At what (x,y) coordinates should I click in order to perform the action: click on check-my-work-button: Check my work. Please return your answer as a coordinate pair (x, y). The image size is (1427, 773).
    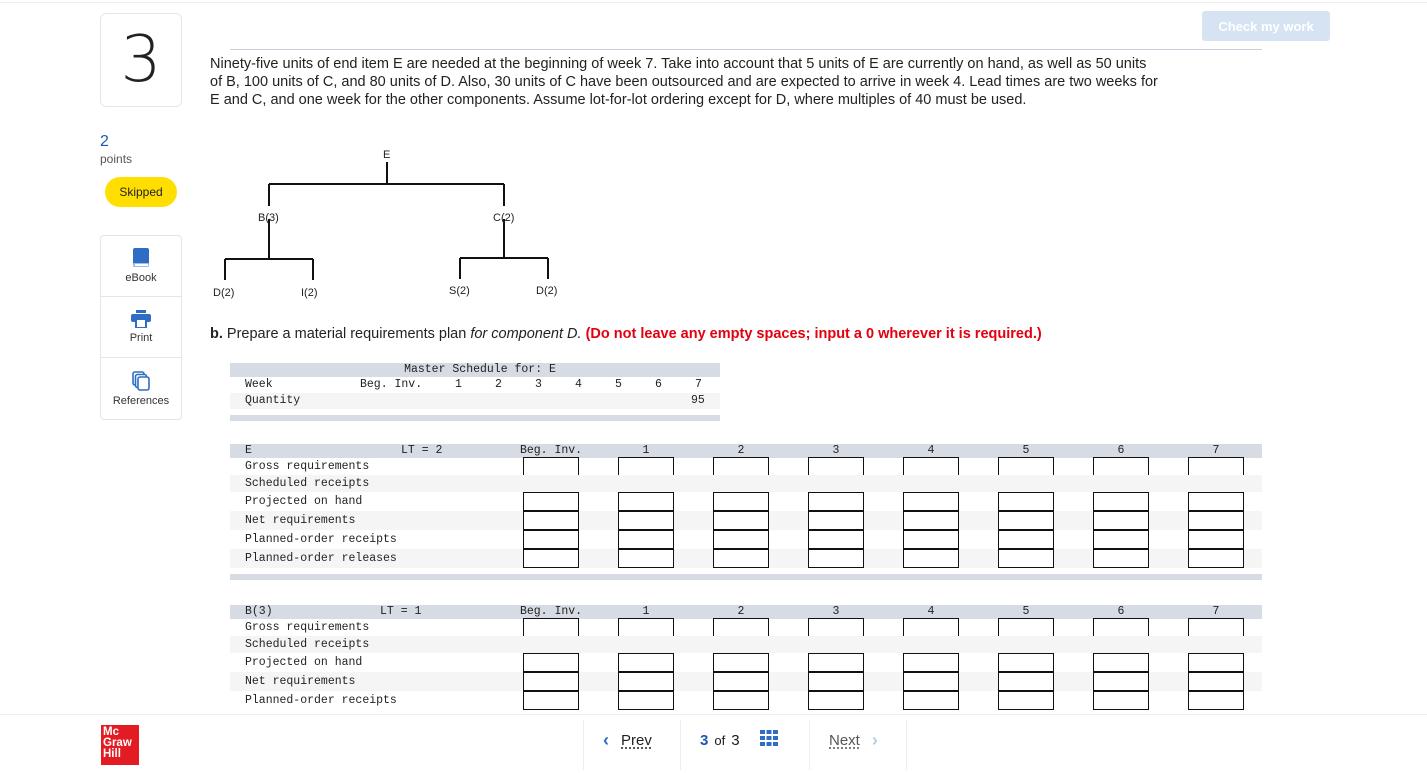
    Looking at the image, I should click on (1266, 26).